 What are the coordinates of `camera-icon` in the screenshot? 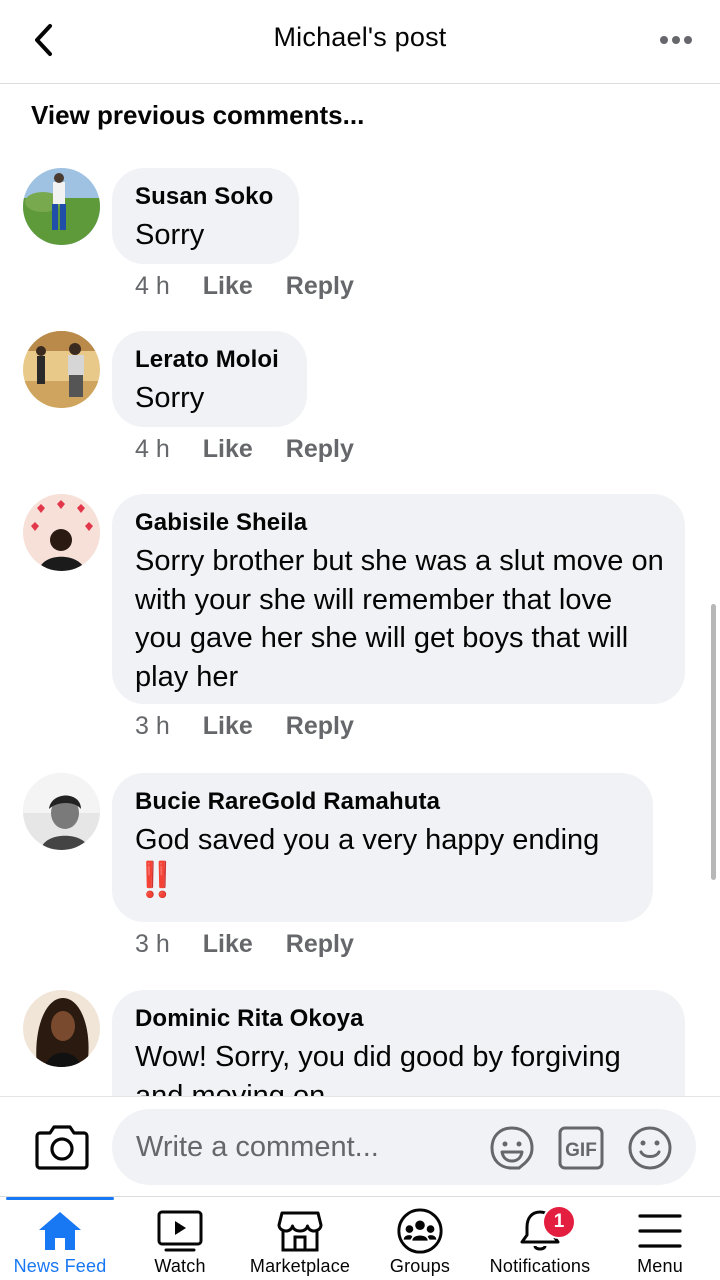 It's located at (62, 1147).